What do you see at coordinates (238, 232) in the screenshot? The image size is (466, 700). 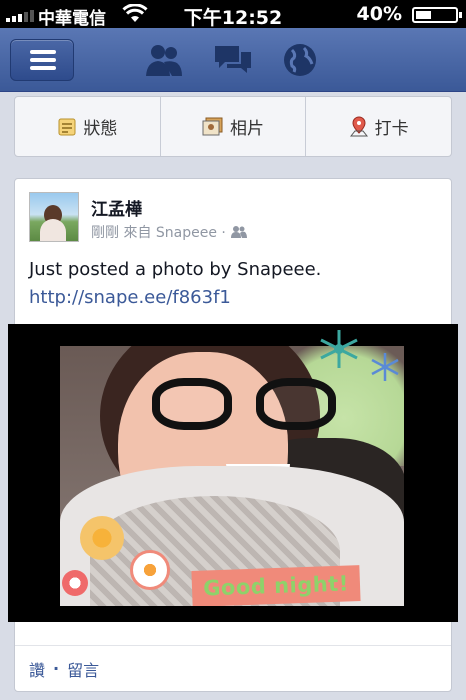 I see `friends-audience-icon` at bounding box center [238, 232].